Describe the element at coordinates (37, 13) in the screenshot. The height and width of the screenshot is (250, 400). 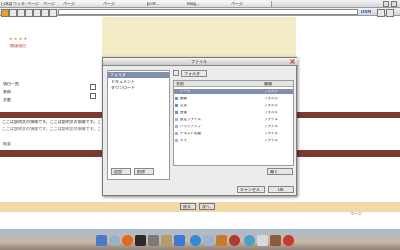
I see `stop-icon` at that location.